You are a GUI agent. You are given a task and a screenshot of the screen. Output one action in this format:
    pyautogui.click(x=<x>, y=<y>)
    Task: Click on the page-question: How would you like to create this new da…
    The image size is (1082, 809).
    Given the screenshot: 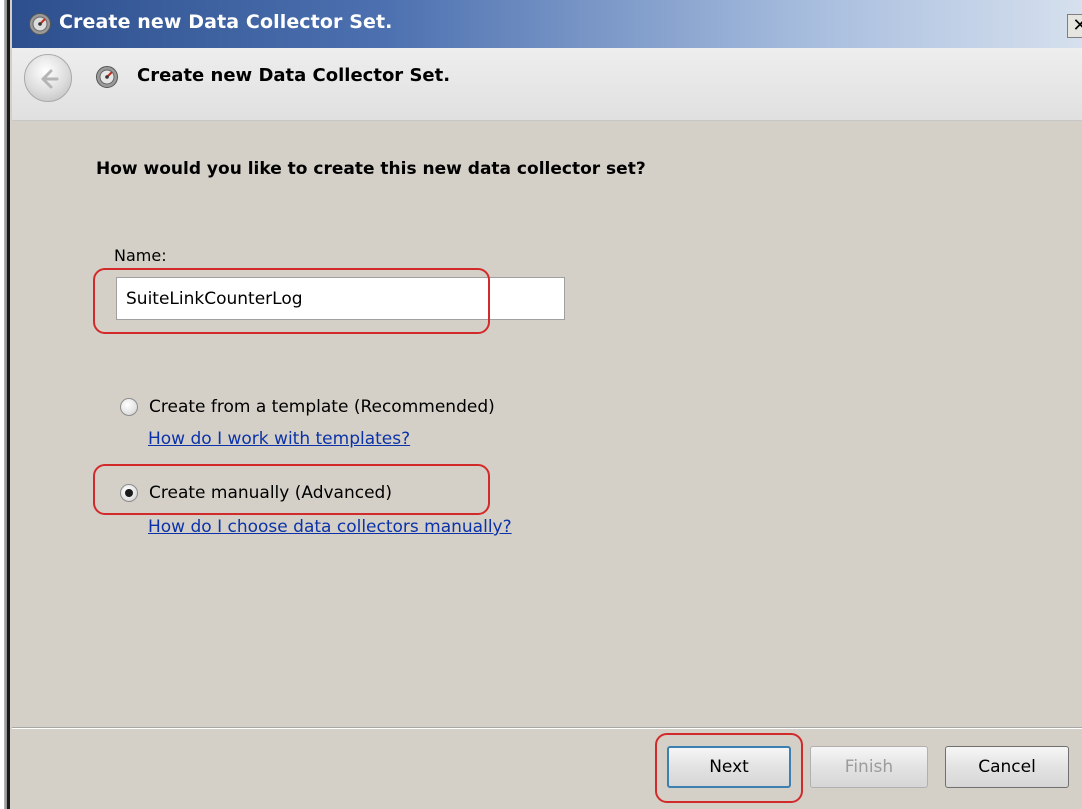 What is the action you would take?
    pyautogui.click(x=371, y=169)
    